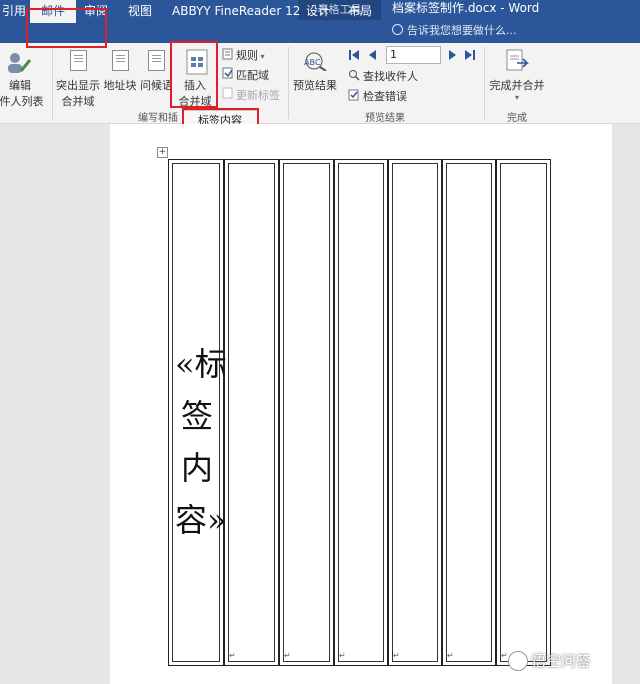 Image resolution: width=640 pixels, height=684 pixels. Describe the element at coordinates (470, 55) in the screenshot. I see `last-record-icon` at that location.